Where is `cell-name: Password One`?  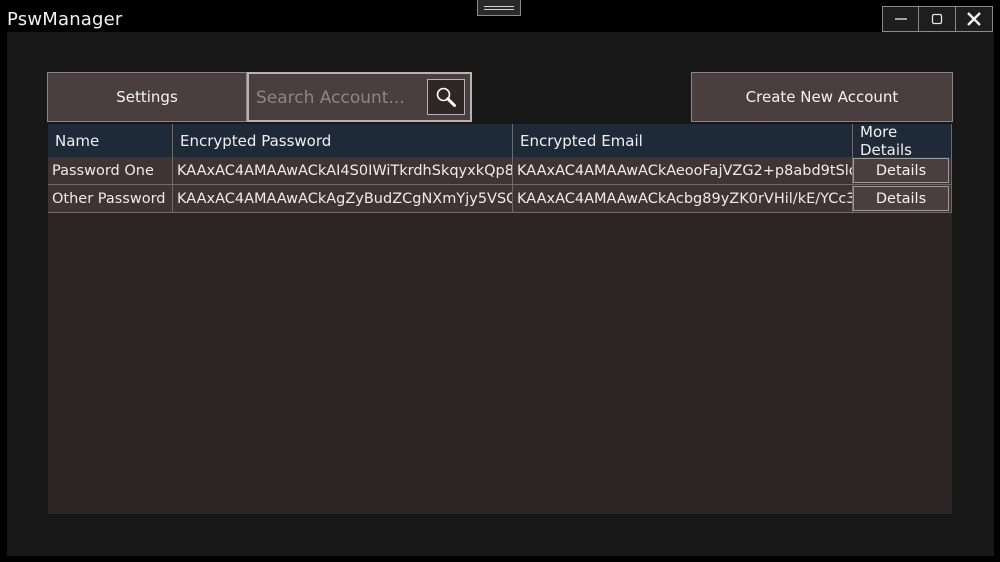
cell-name: Password One is located at coordinates (110, 171).